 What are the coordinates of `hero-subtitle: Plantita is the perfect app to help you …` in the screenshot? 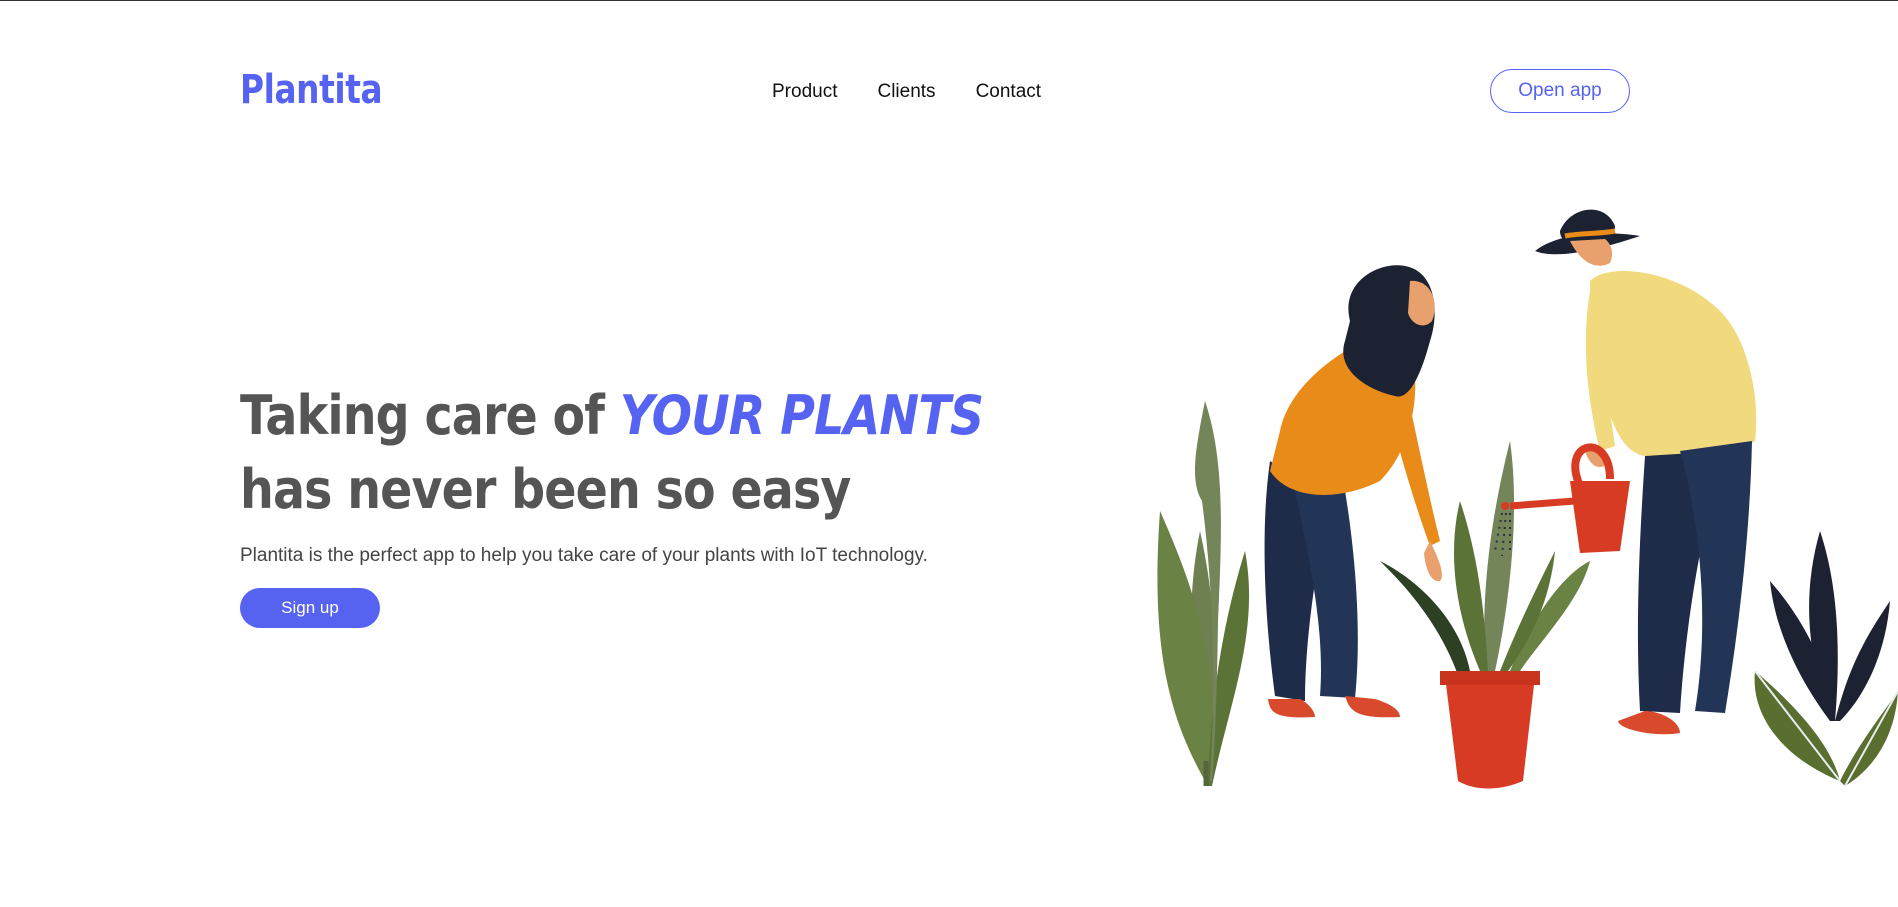 It's located at (584, 555).